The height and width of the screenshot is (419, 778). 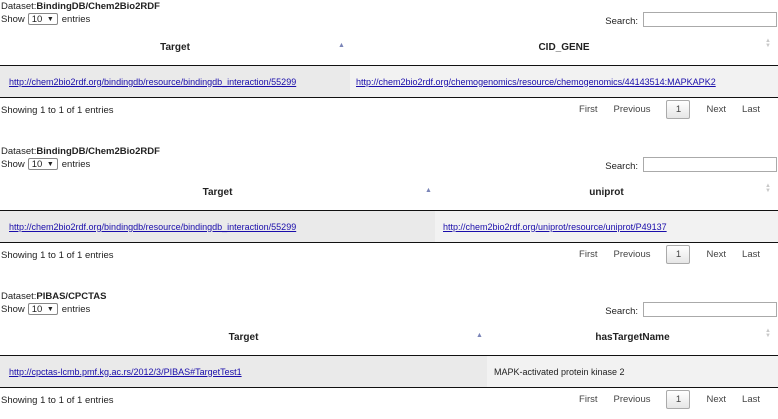 I want to click on column-header-label: hasTargetName, so click(x=632, y=337).